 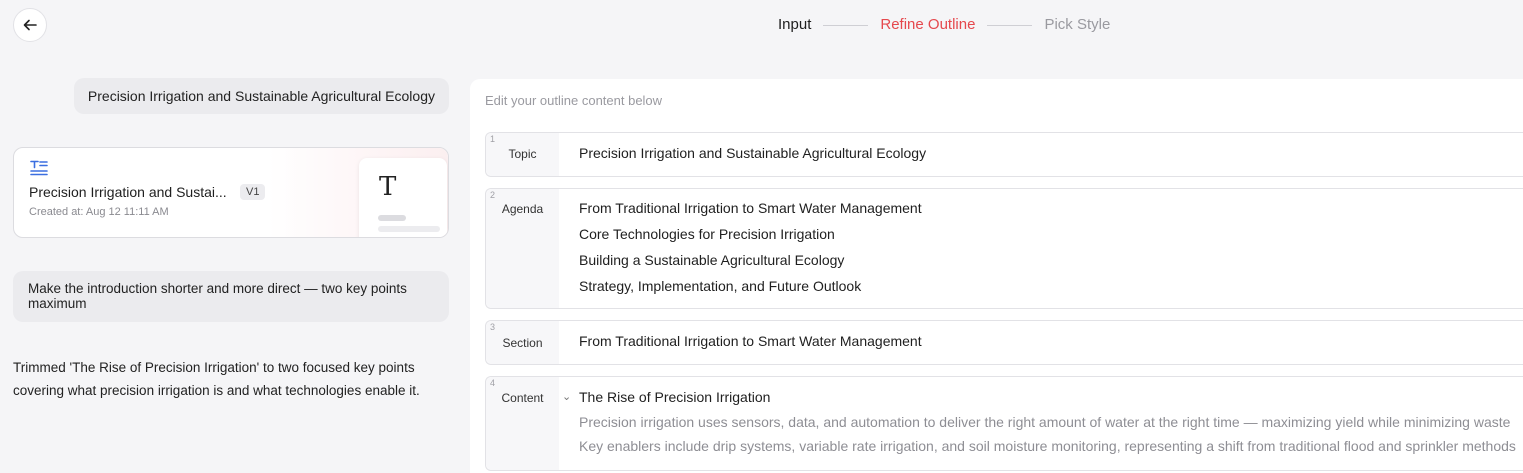 I want to click on step-pick-style: Pick Style, so click(x=1077, y=25).